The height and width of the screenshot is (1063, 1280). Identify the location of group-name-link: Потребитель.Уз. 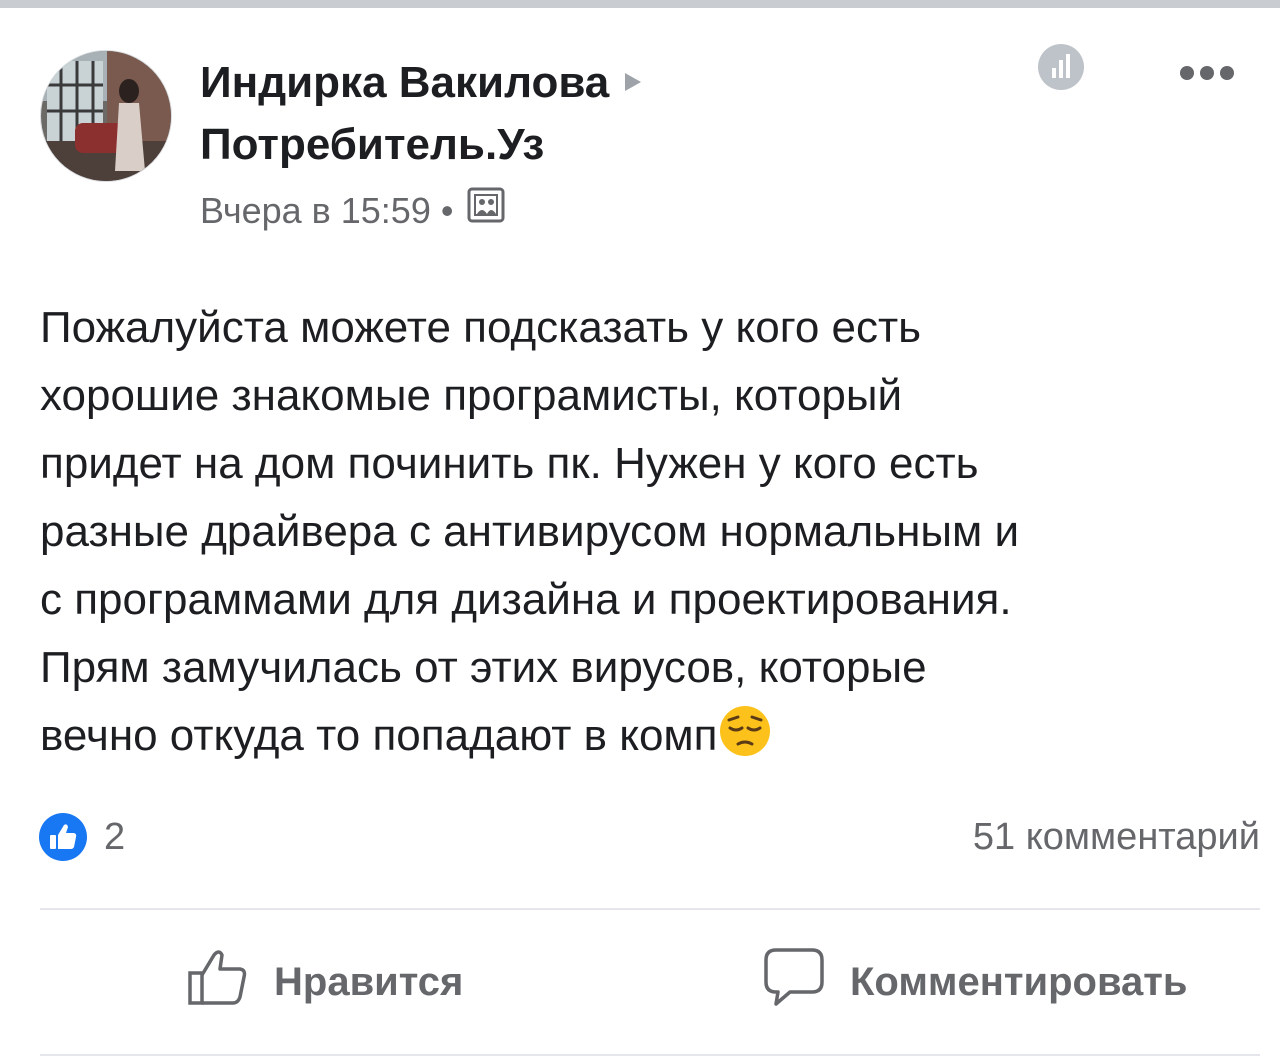
(372, 144).